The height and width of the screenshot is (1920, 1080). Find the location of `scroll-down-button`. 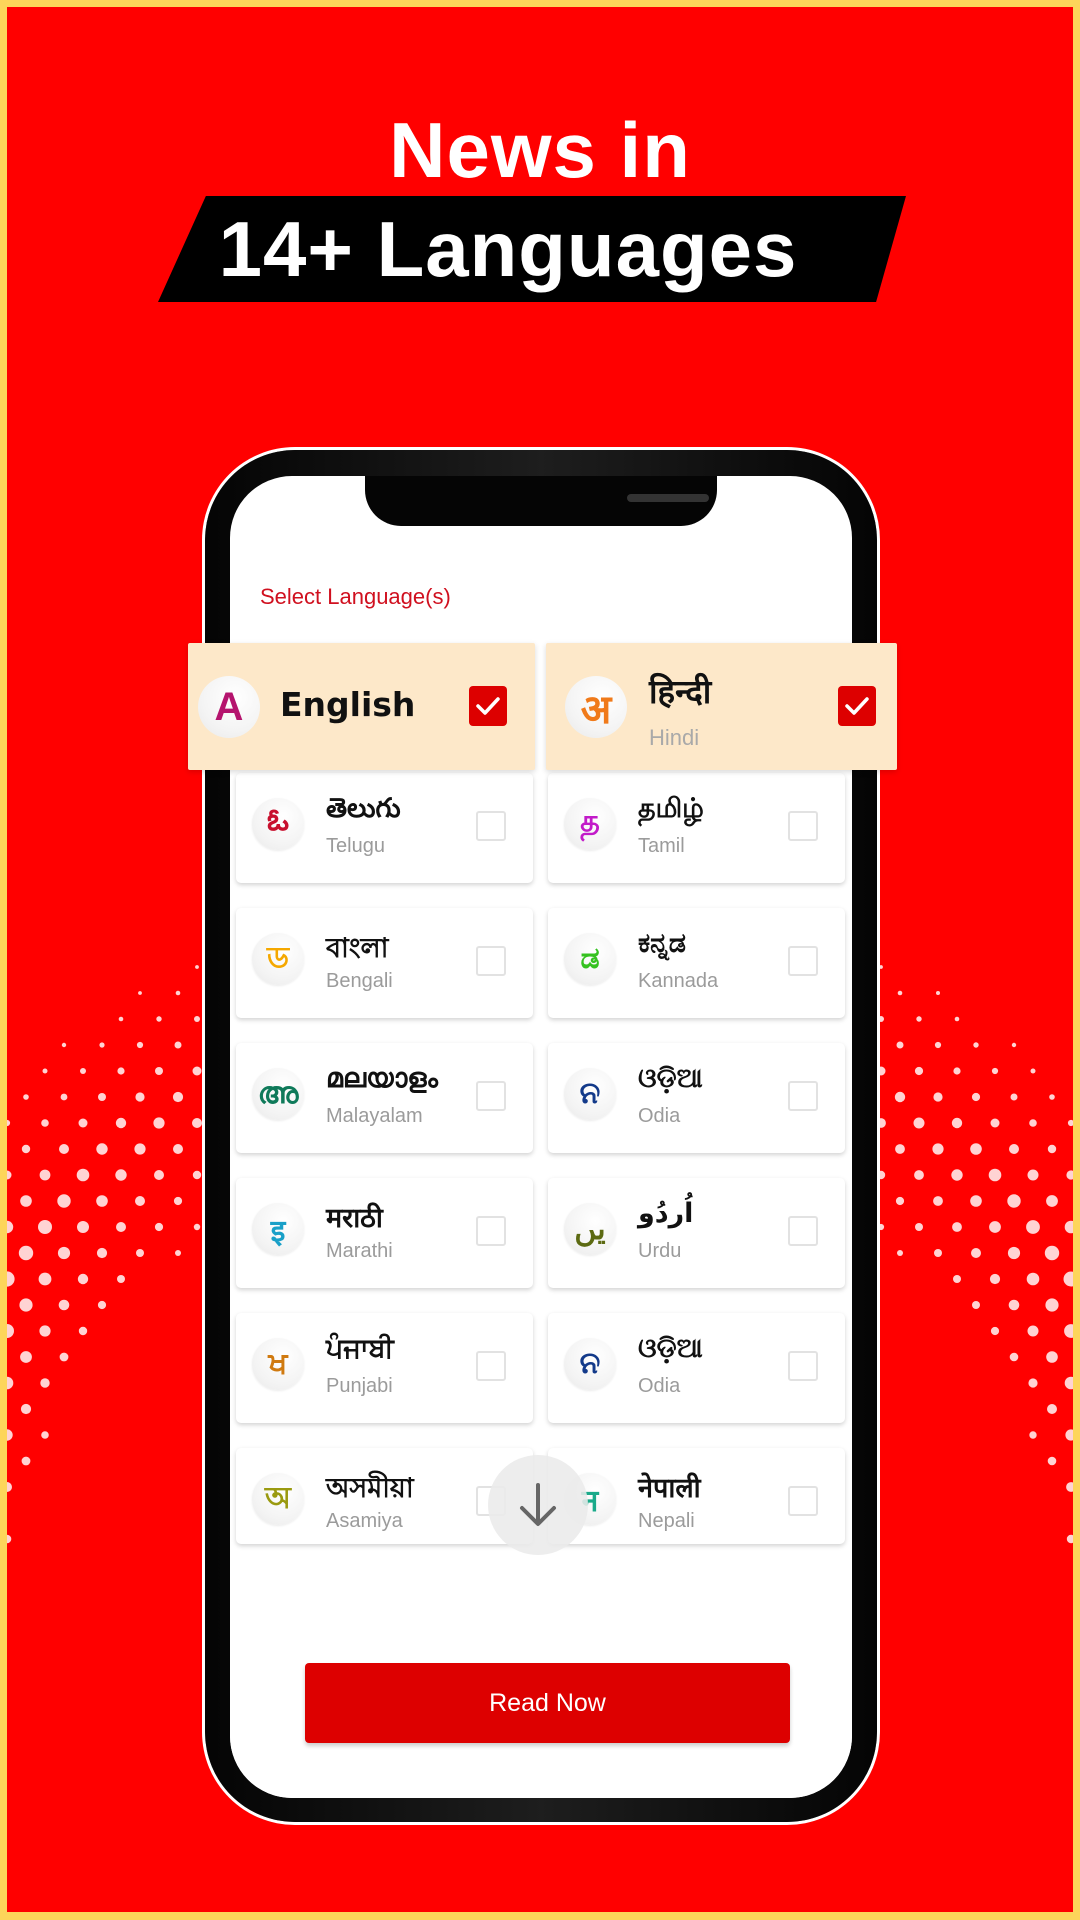

scroll-down-button is located at coordinates (538, 1505).